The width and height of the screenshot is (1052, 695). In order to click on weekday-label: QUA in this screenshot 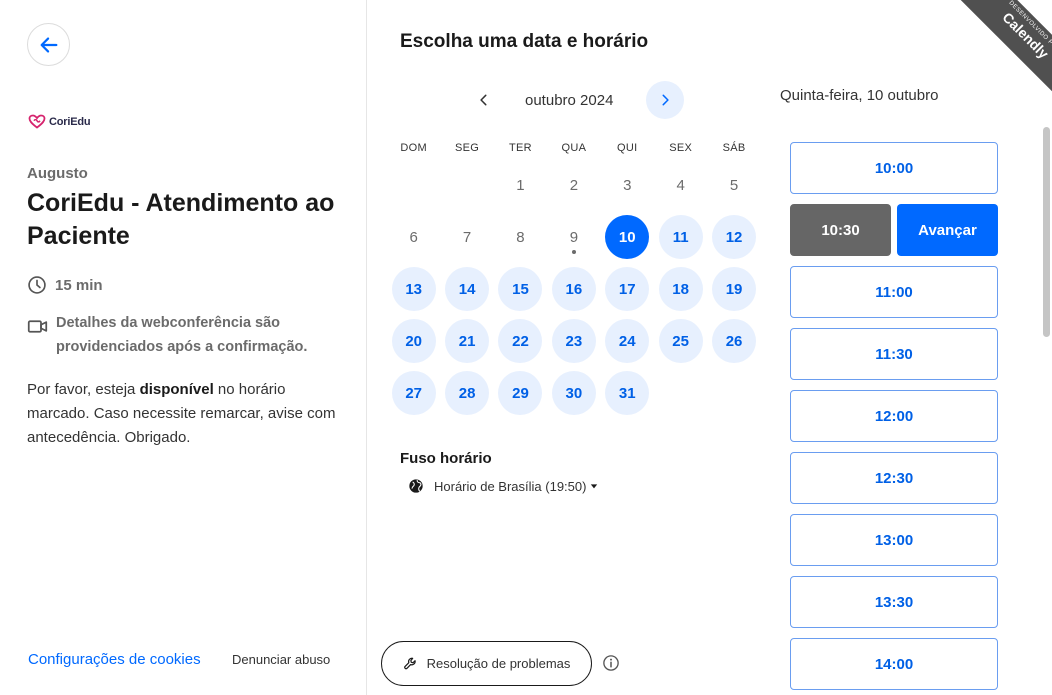, I will do `click(574, 148)`.